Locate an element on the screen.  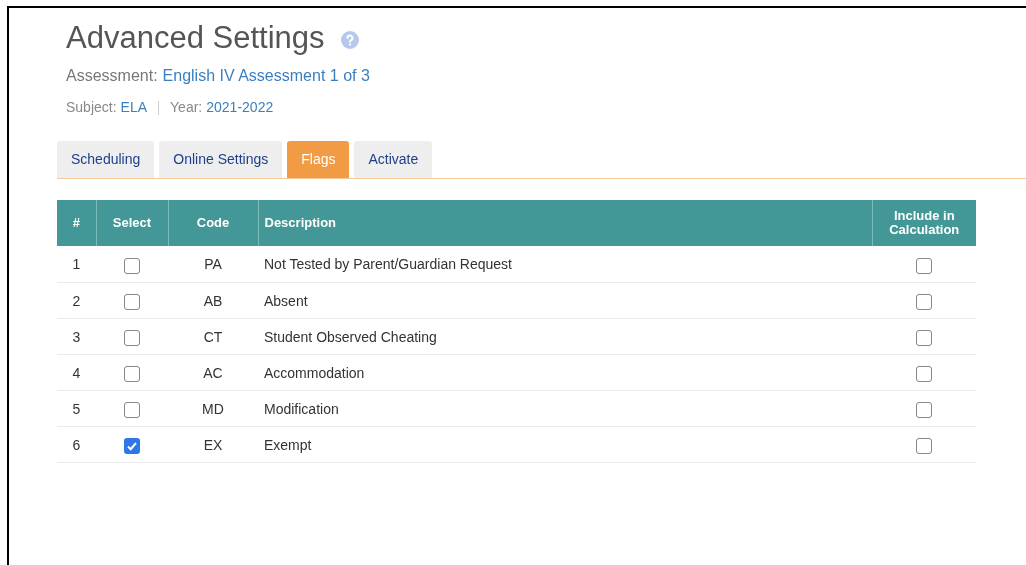
table-cell: AB is located at coordinates (213, 300).